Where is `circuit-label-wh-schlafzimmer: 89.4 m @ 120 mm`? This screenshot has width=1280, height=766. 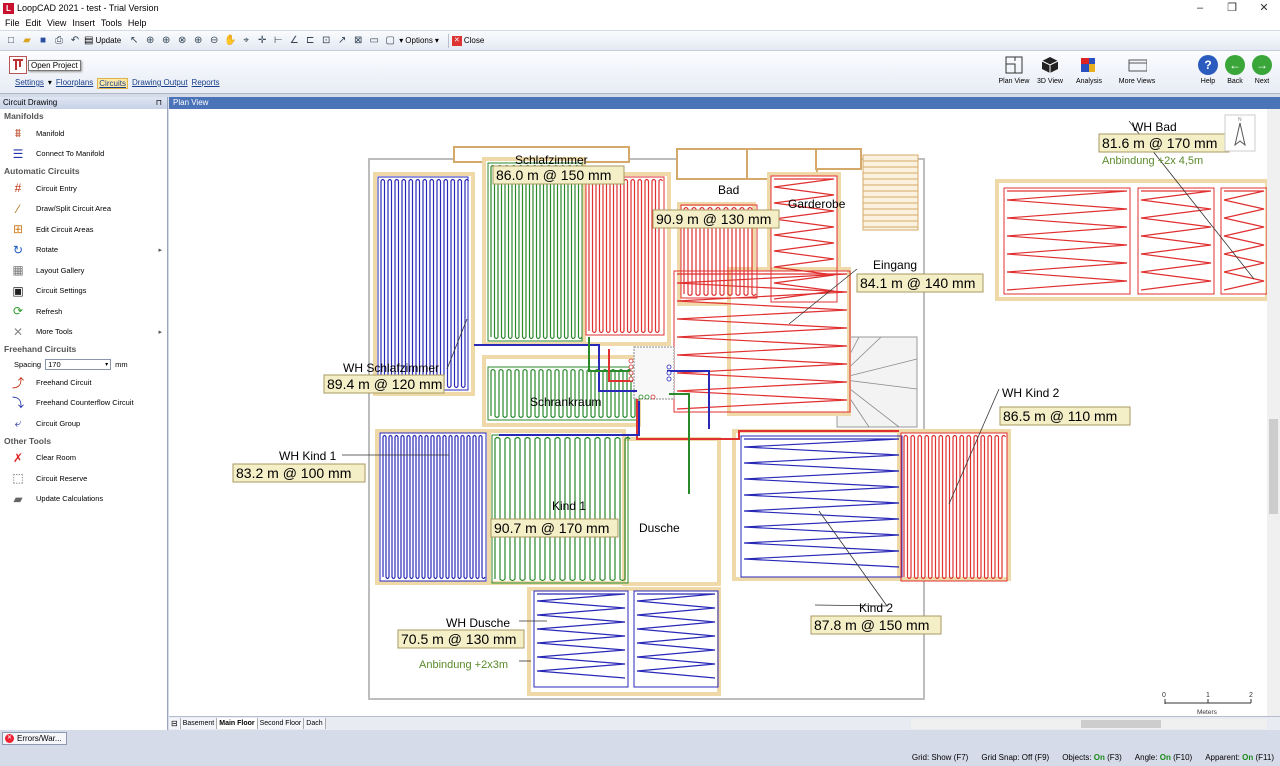
circuit-label-wh-schlafzimmer: 89.4 m @ 120 mm is located at coordinates (384, 384).